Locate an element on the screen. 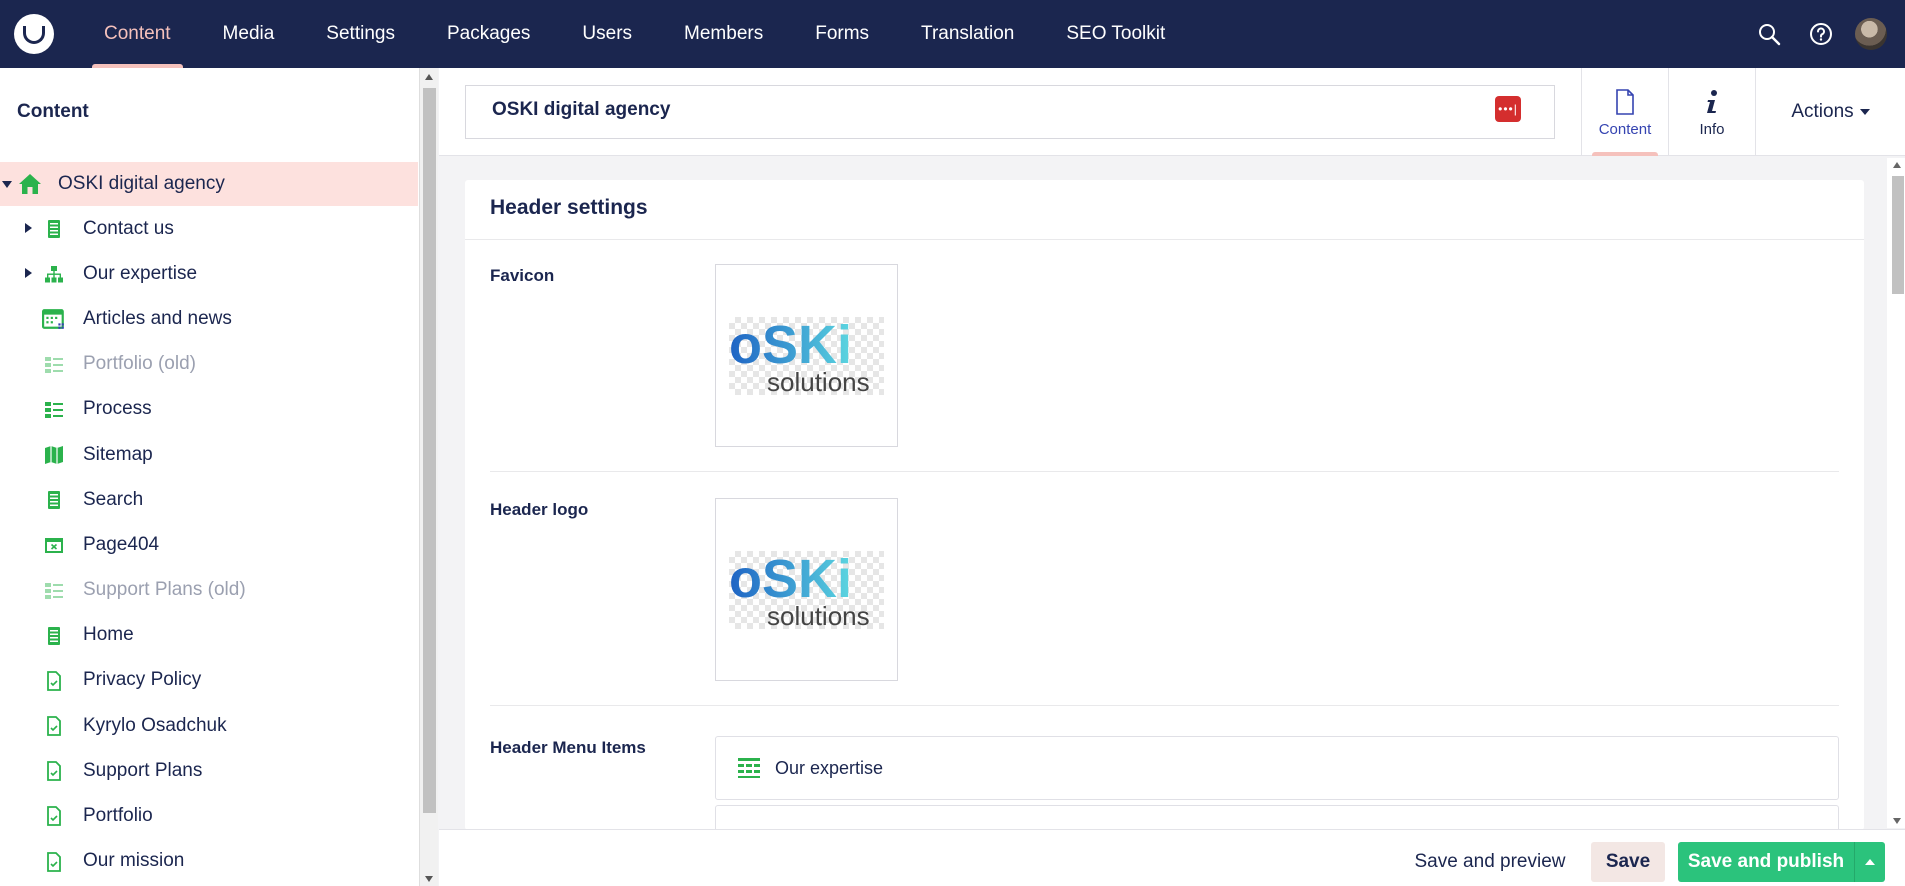 The width and height of the screenshot is (1905, 886). browser-window-icon is located at coordinates (54, 546).